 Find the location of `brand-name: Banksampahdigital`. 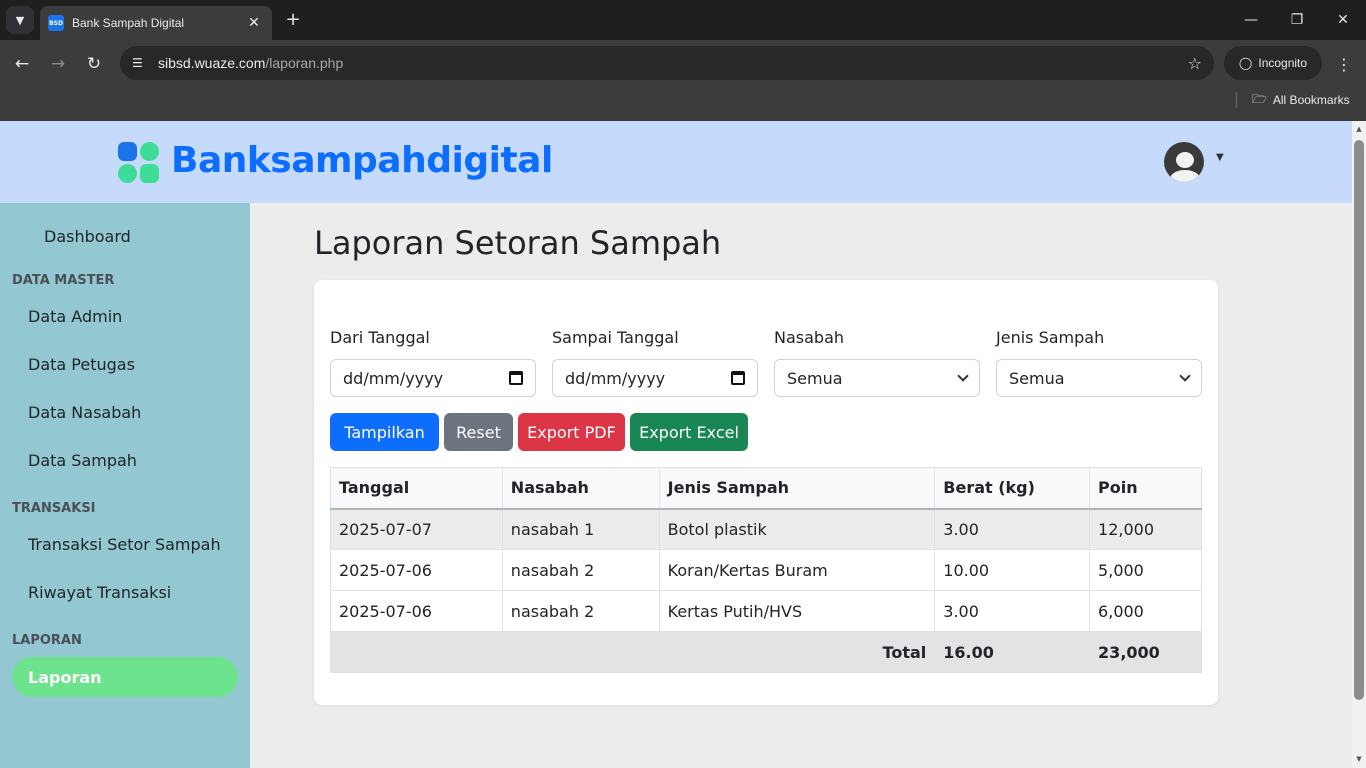

brand-name: Banksampahdigital is located at coordinates (362, 160).